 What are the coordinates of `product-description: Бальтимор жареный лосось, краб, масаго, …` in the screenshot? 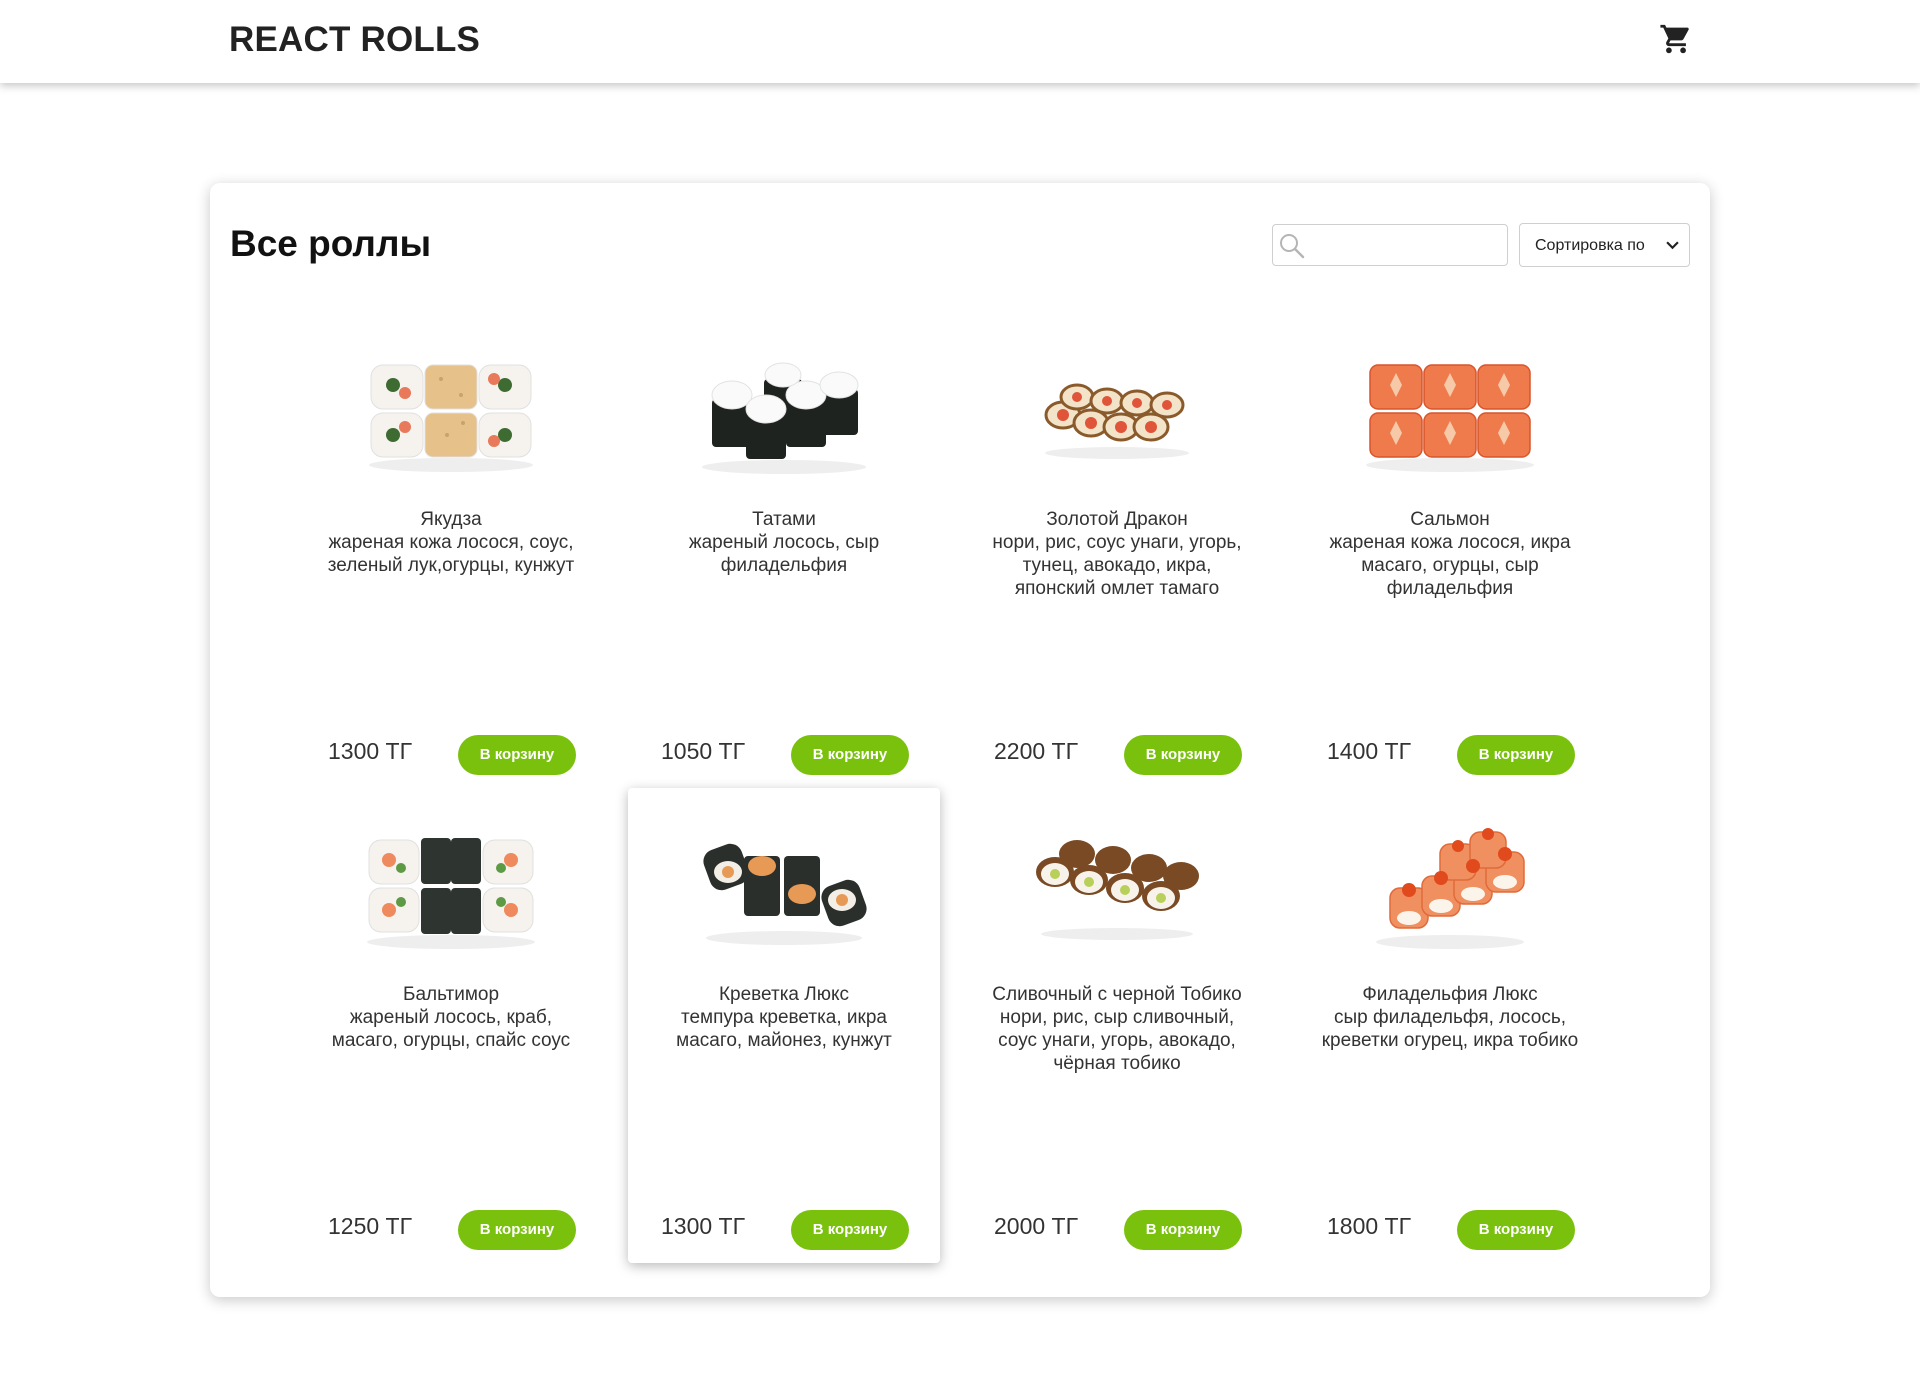 It's located at (451, 1017).